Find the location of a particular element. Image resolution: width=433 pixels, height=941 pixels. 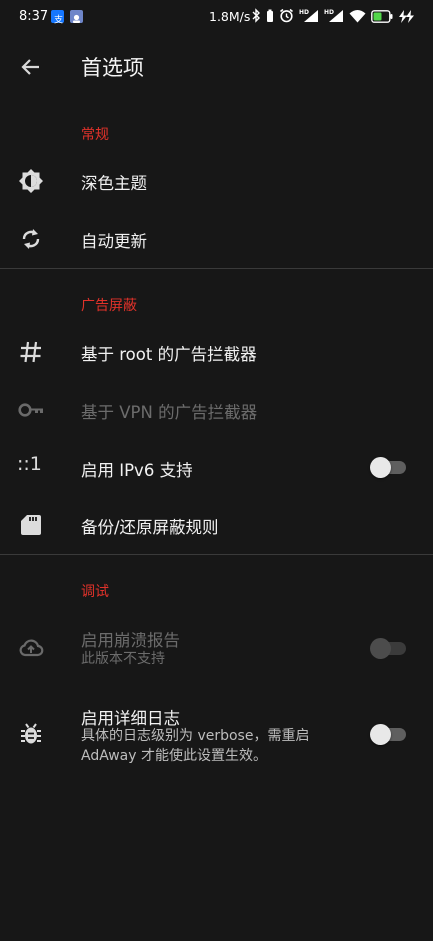

sync-icon is located at coordinates (31, 239).